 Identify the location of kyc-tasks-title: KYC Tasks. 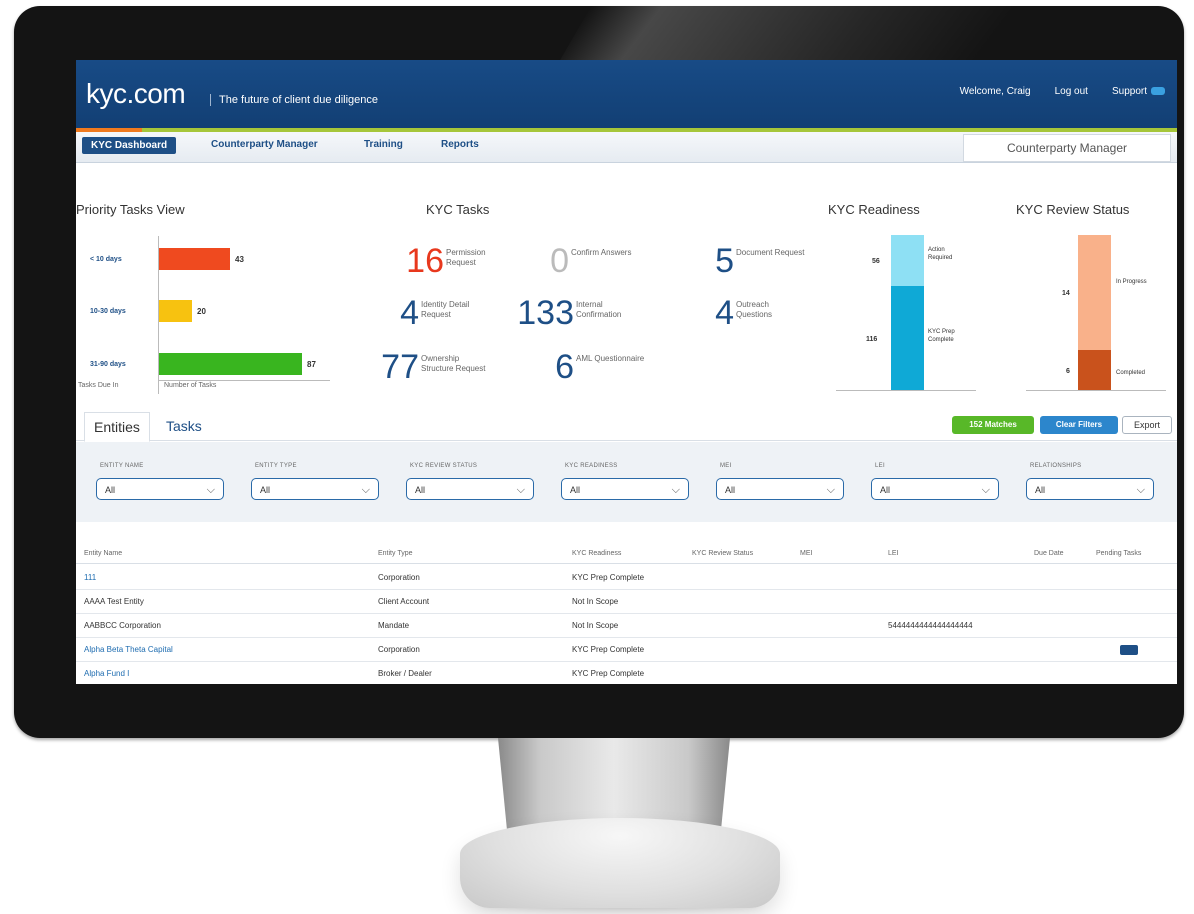
(458, 209).